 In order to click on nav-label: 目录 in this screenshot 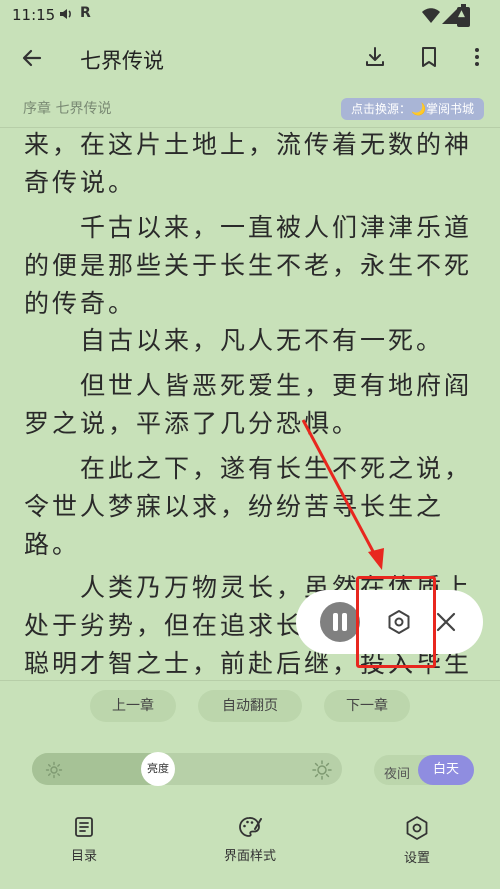, I will do `click(83, 856)`.